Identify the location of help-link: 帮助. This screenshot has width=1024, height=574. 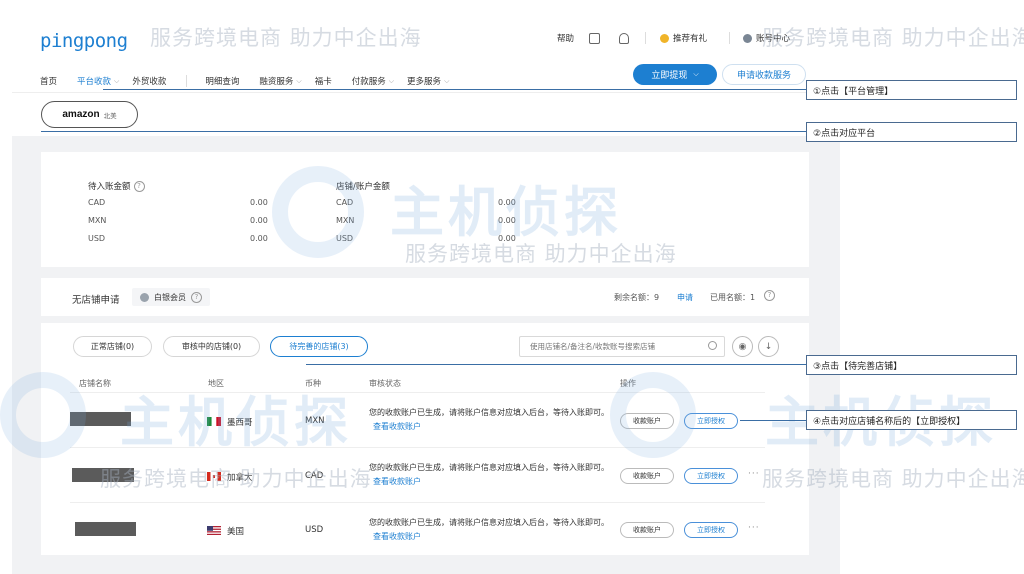
(565, 38).